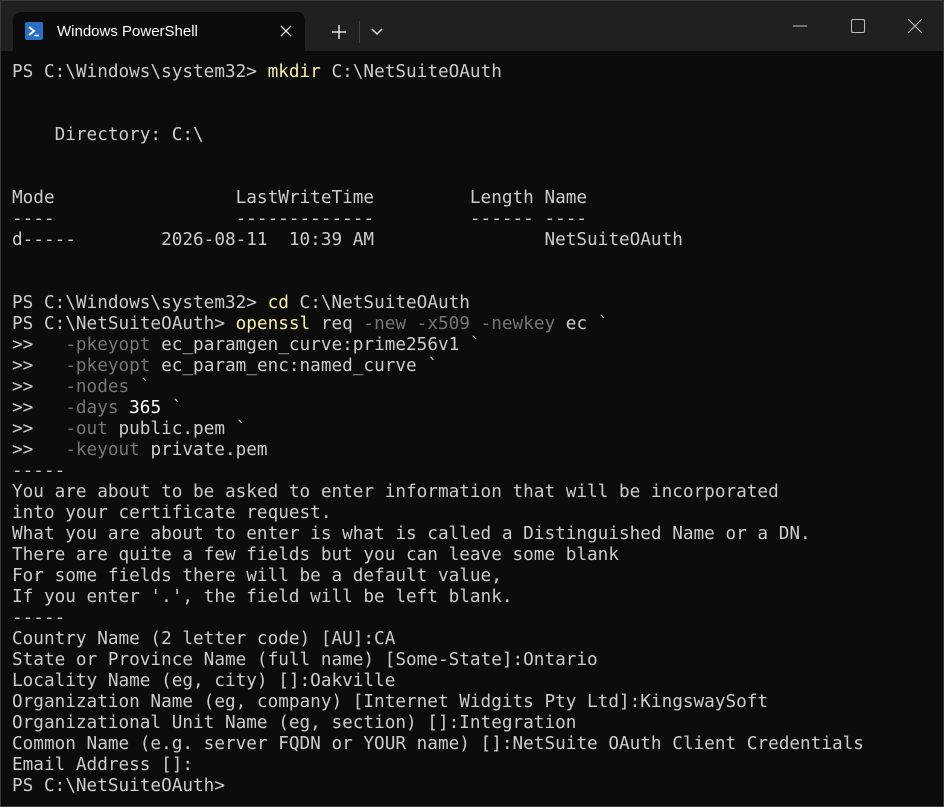 The image size is (944, 807). What do you see at coordinates (103, 765) in the screenshot?
I see `field-line: Email Address []:` at bounding box center [103, 765].